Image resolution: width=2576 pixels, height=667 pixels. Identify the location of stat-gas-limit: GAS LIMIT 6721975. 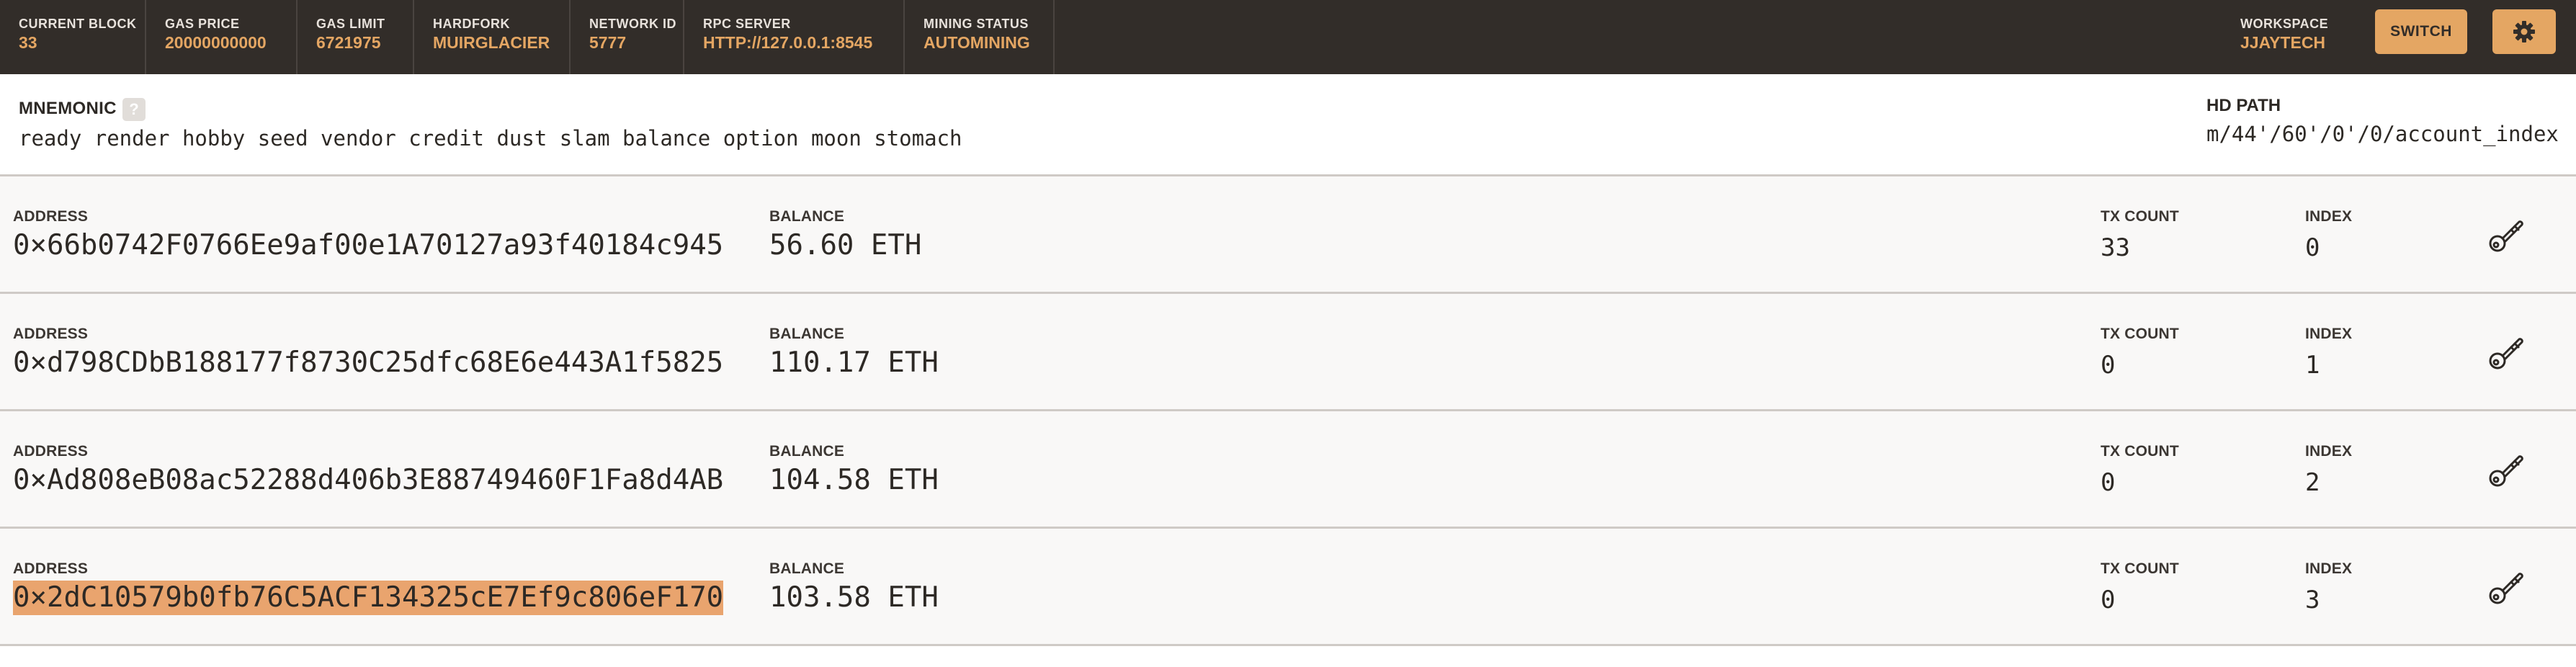
(356, 37).